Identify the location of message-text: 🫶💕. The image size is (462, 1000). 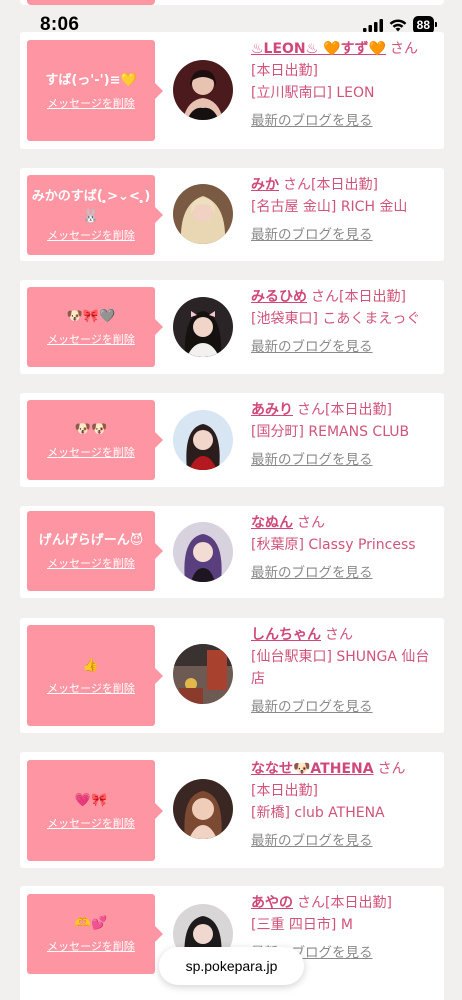
(91, 923).